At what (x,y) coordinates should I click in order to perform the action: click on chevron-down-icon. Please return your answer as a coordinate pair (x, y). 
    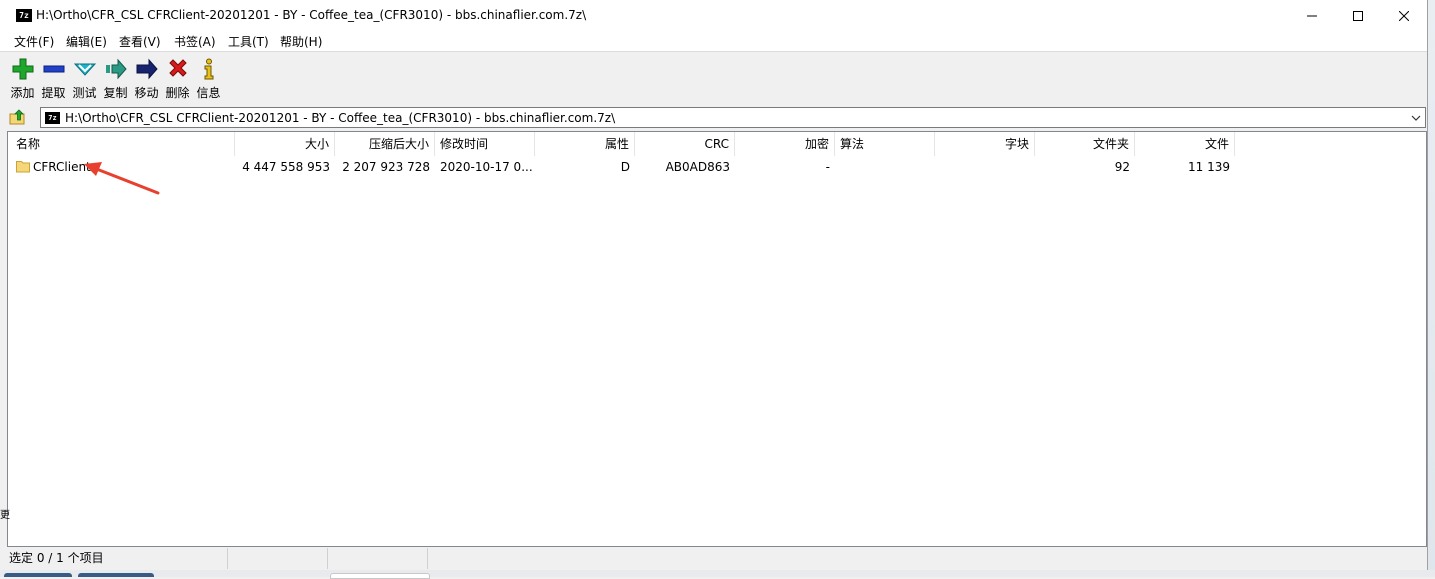
    Looking at the image, I should click on (1416, 118).